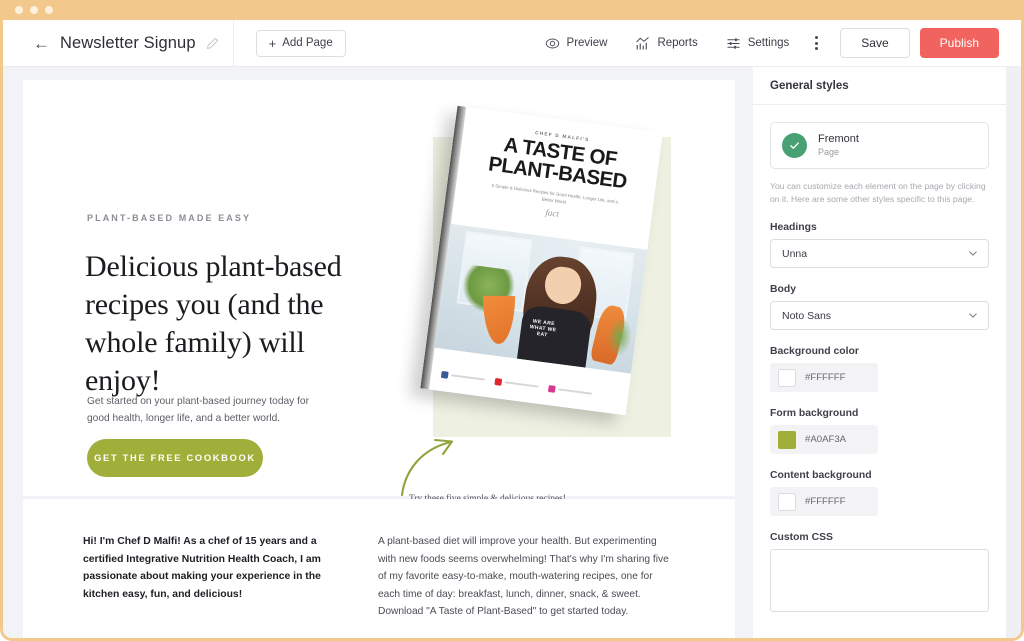 This screenshot has width=1024, height=641. What do you see at coordinates (787, 377) in the screenshot?
I see `background-color-swatch` at bounding box center [787, 377].